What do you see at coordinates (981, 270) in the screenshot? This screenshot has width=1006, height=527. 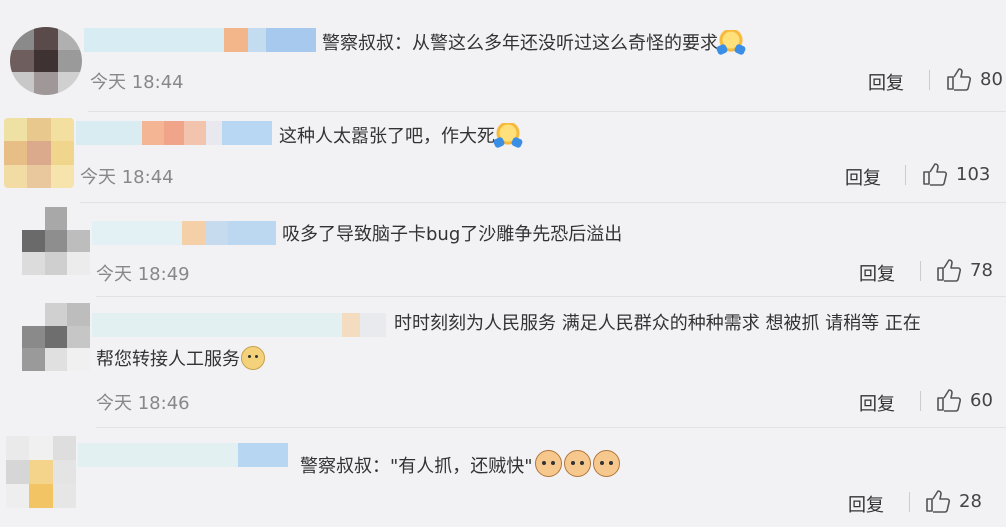 I see `like-count: 78` at bounding box center [981, 270].